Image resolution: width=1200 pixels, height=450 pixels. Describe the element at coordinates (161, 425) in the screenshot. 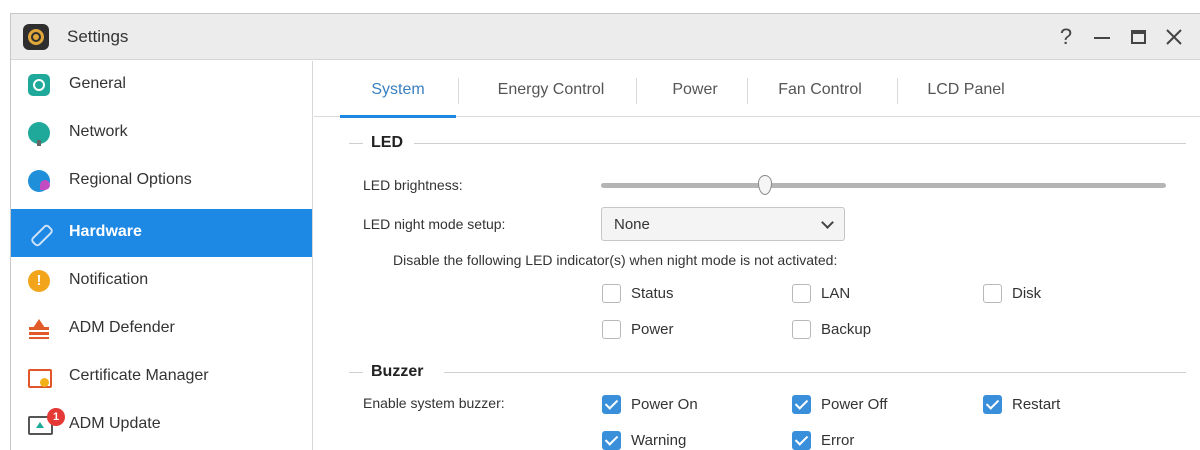

I see `sidebar-item-adm-update: 1 ADM Update` at that location.